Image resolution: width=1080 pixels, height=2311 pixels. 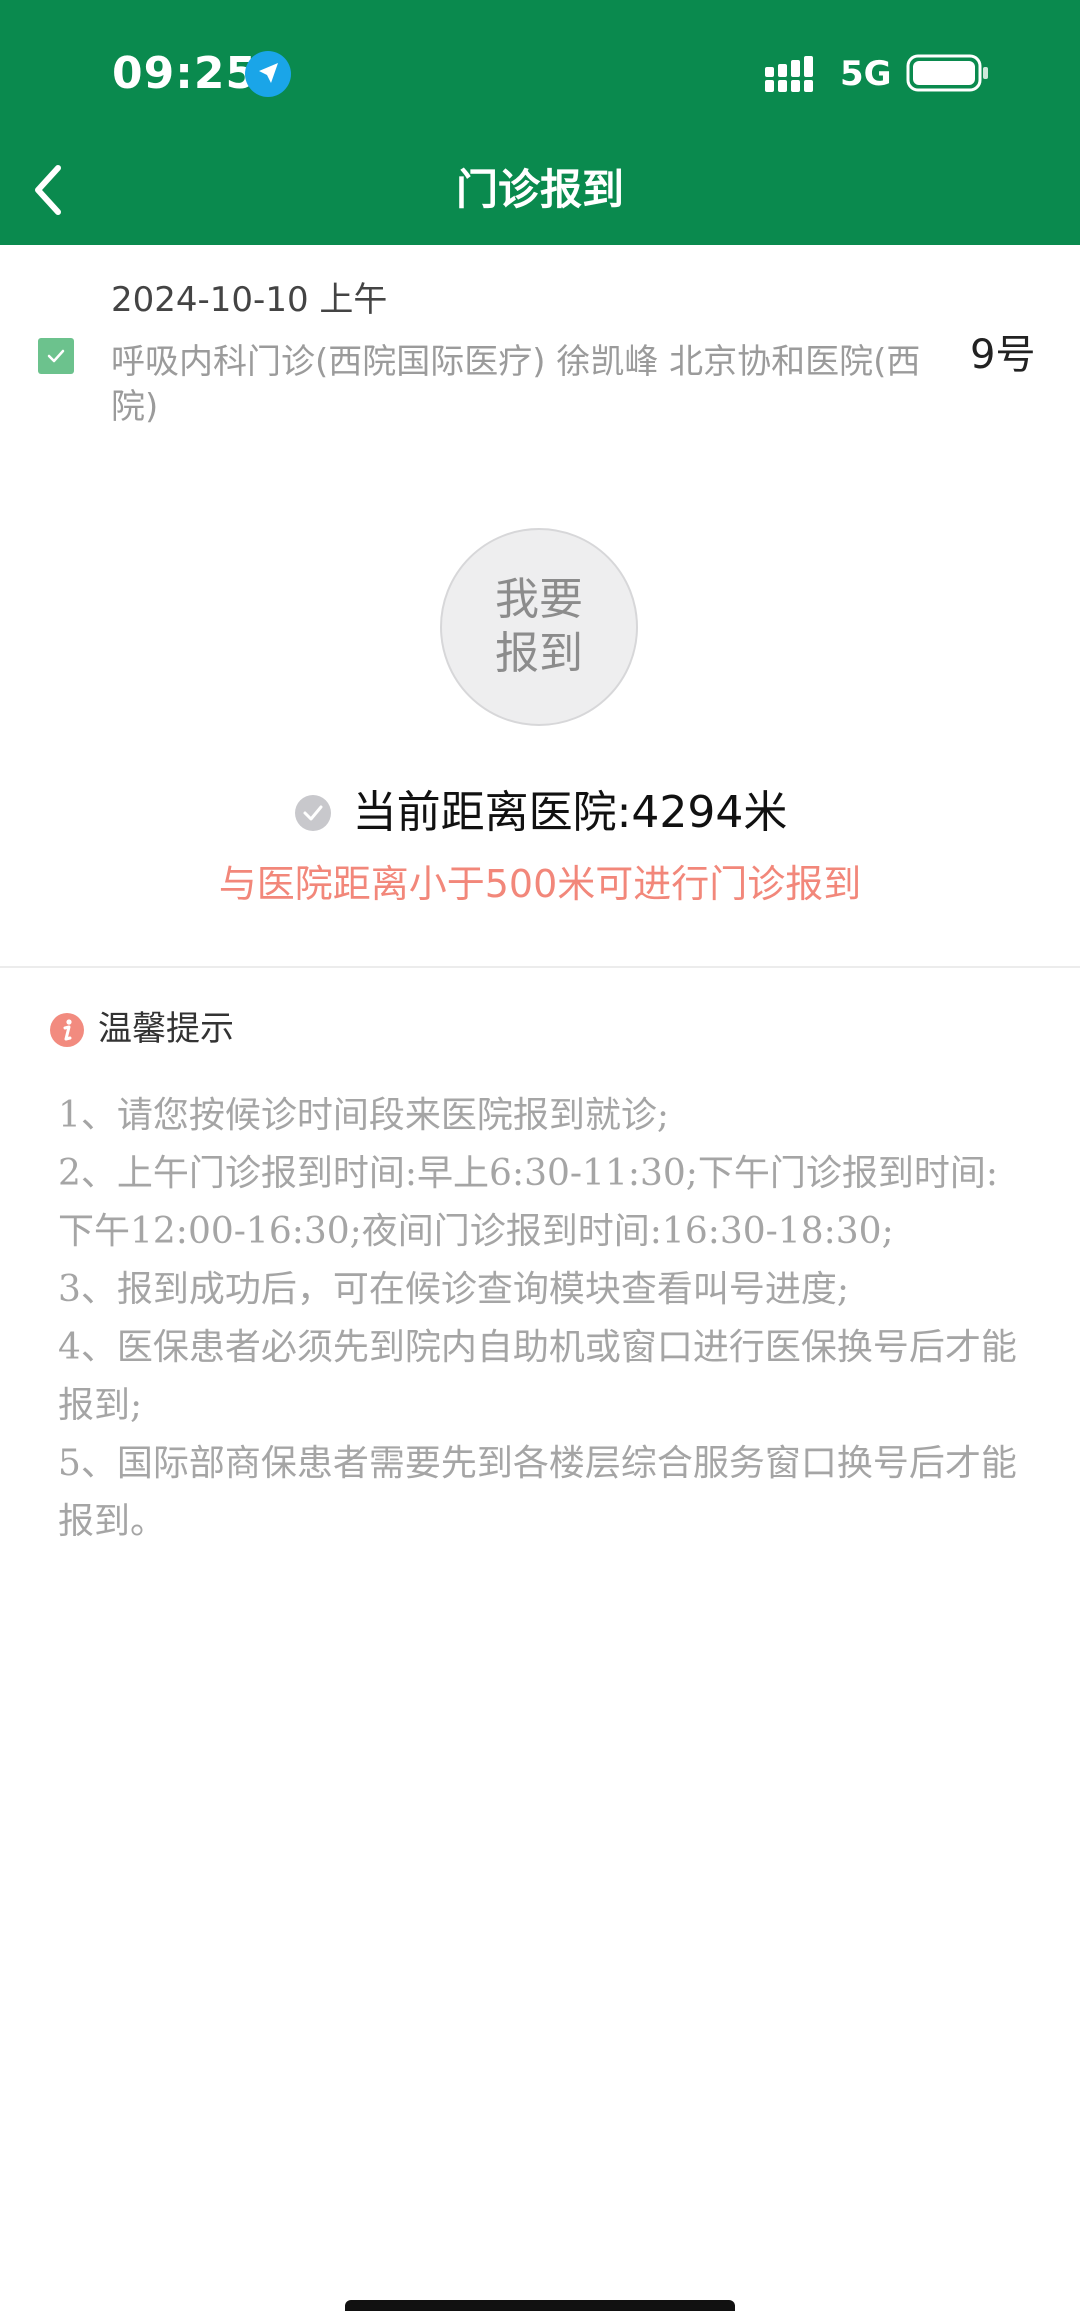 I want to click on info-icon, so click(x=67, y=1030).